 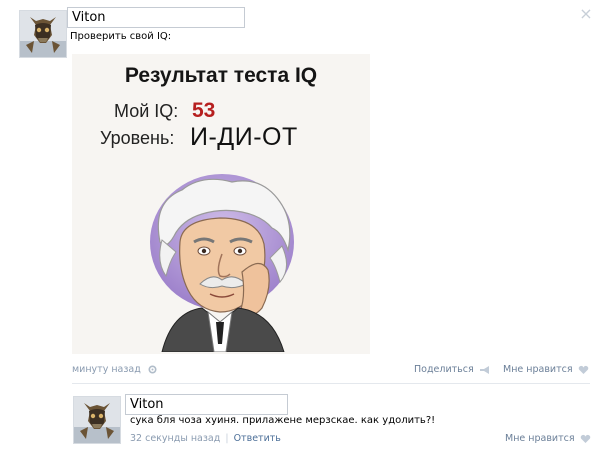 I want to click on post-time-text: минуту назад, so click(x=106, y=369).